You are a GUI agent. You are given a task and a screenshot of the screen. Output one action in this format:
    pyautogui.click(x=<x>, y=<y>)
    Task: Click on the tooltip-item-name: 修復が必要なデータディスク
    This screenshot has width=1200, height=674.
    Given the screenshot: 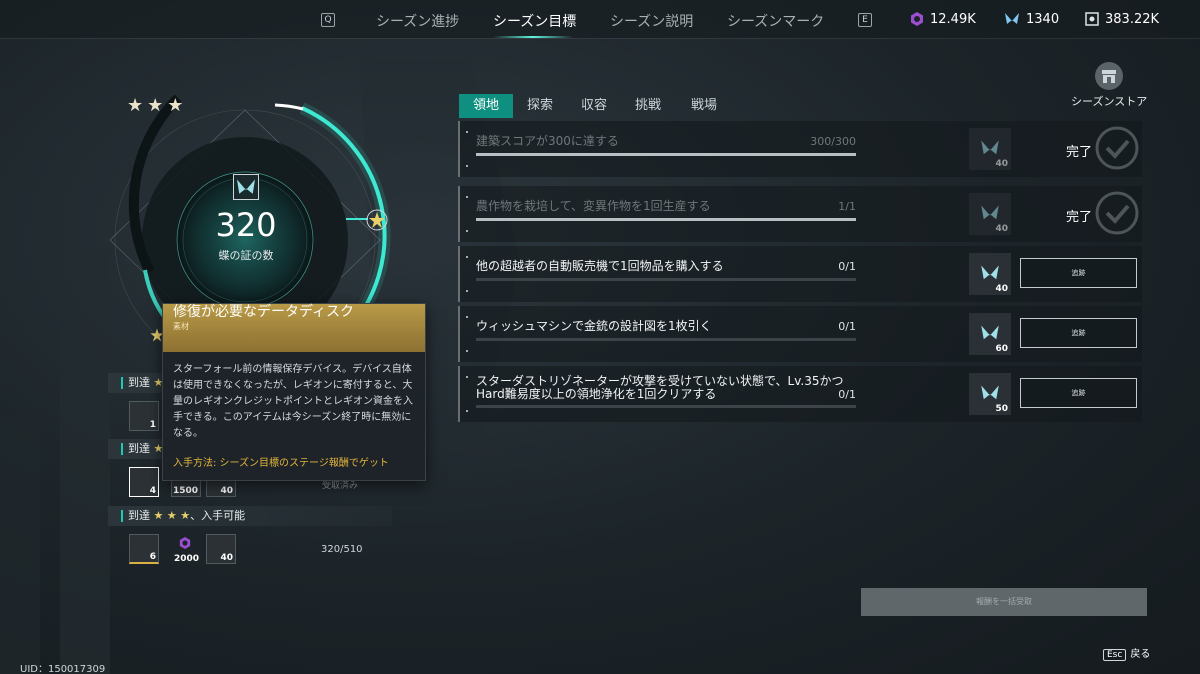 What is the action you would take?
    pyautogui.click(x=264, y=312)
    